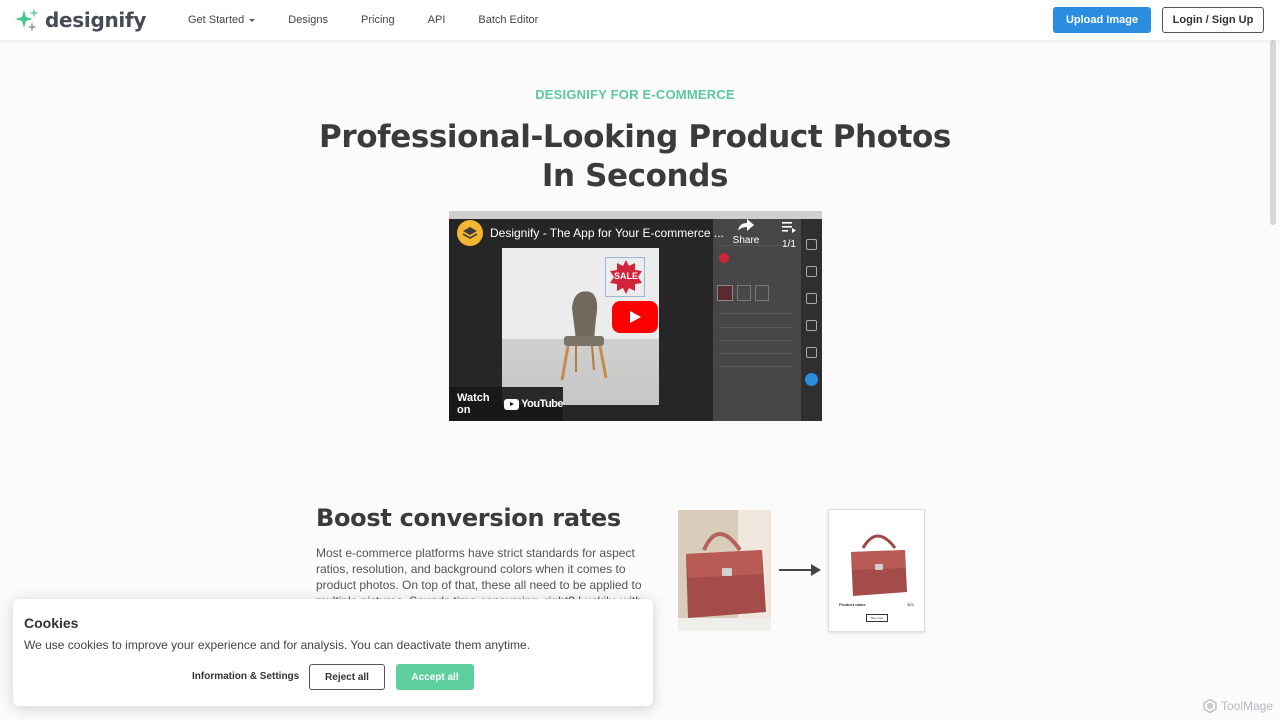  I want to click on before-product-image, so click(724, 570).